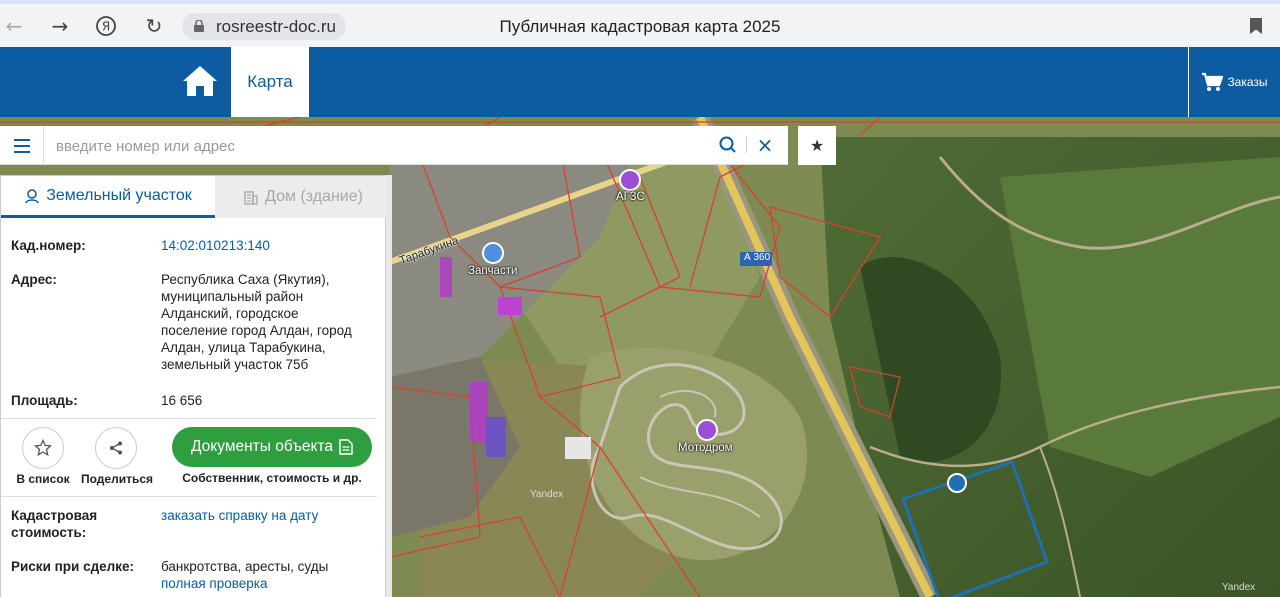 The image size is (1280, 597). I want to click on page-title: Публичная кадастровая карта 2025, so click(640, 26).